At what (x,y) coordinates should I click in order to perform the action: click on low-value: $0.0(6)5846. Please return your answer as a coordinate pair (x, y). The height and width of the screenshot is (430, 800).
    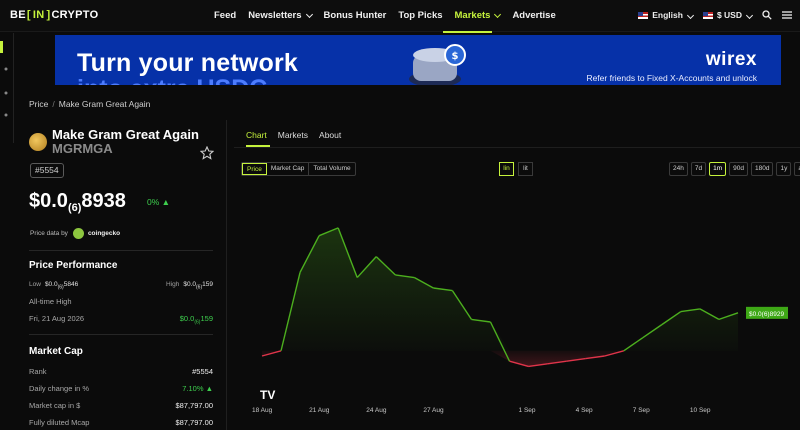
    Looking at the image, I should click on (61, 285).